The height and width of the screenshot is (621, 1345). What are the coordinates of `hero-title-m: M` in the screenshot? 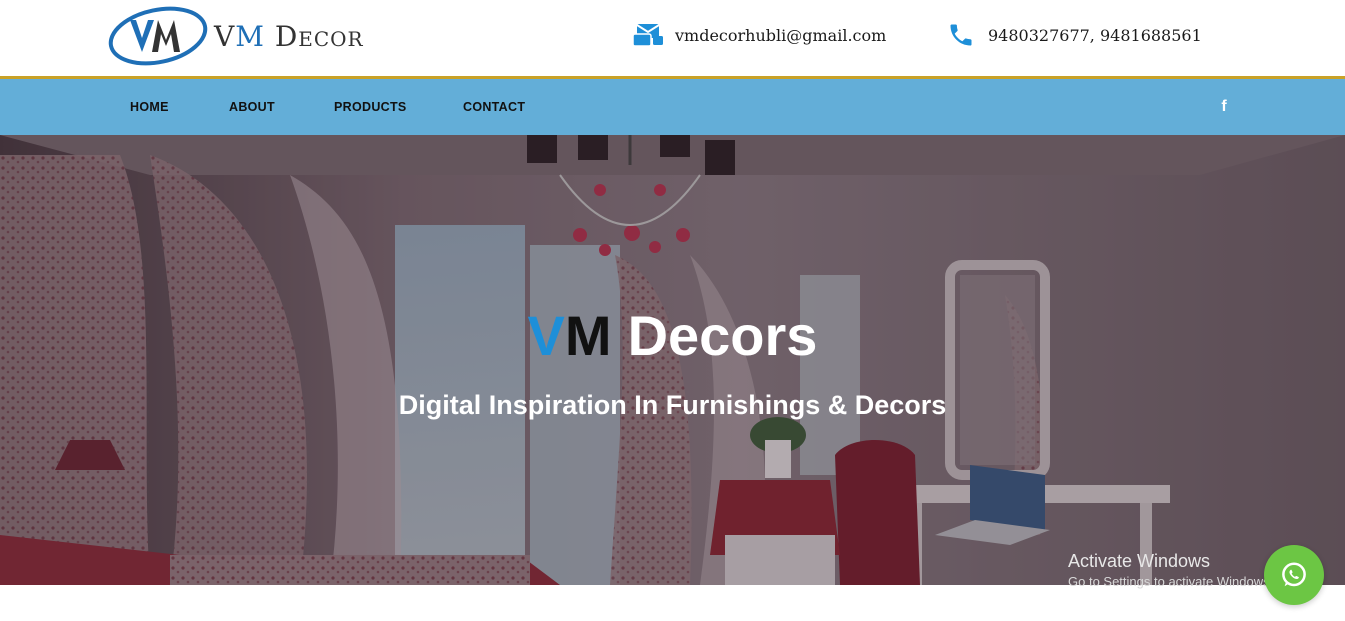 It's located at (588, 335).